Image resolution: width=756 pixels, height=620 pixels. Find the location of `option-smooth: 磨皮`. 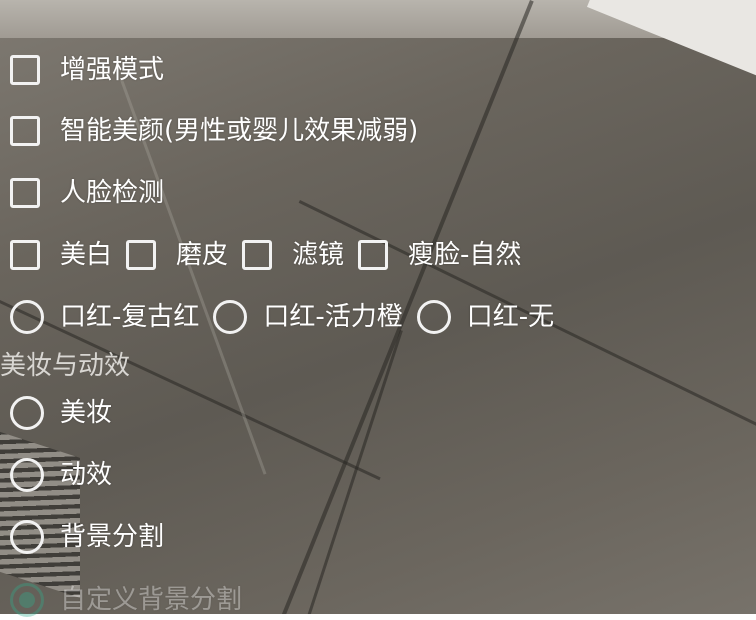

option-smooth: 磨皮 is located at coordinates (177, 255).